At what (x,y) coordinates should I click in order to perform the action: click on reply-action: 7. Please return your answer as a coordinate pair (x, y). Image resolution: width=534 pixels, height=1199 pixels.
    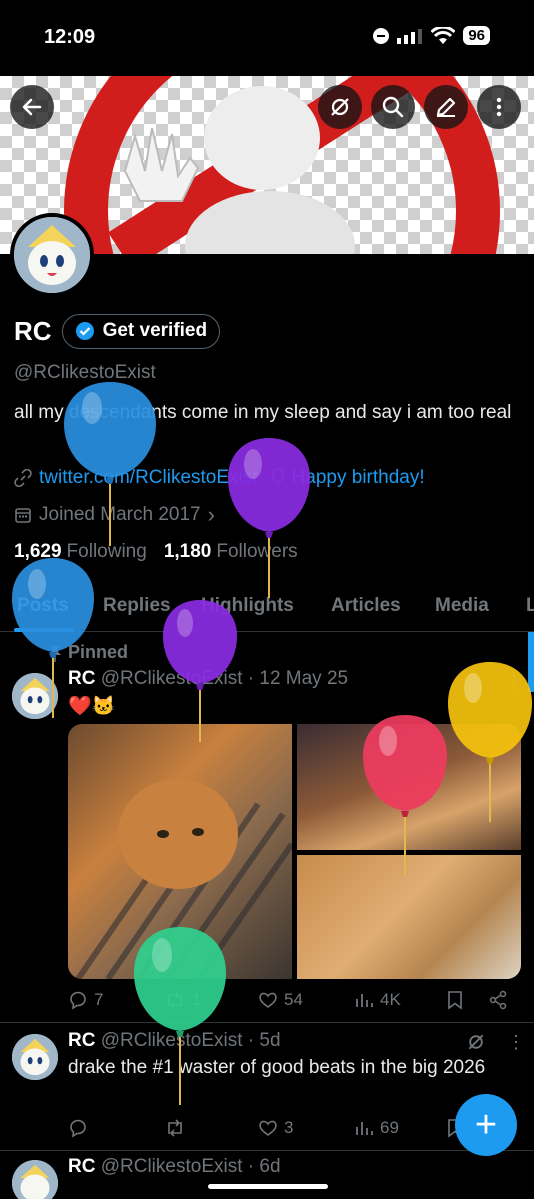
    Looking at the image, I should click on (85, 1000).